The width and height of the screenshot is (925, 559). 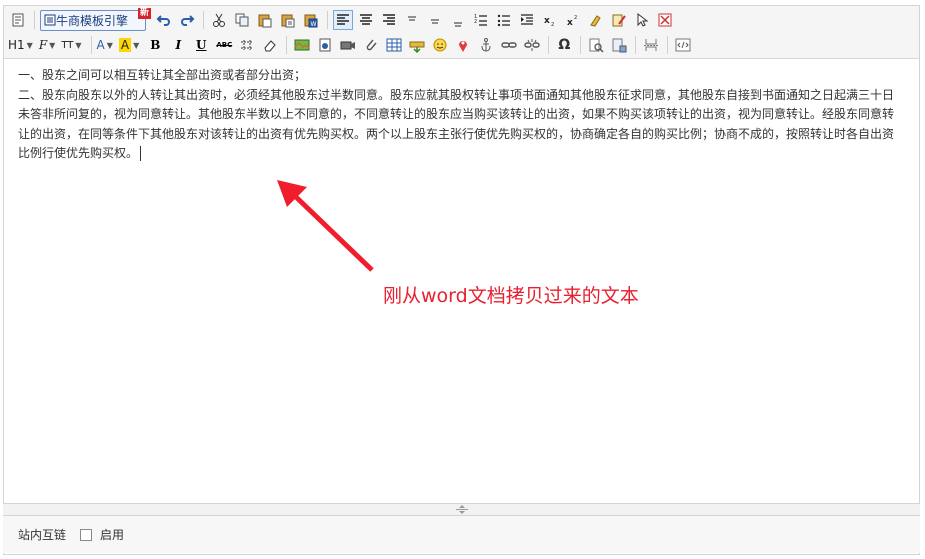 I want to click on annotation-arrow, so click(x=325, y=226).